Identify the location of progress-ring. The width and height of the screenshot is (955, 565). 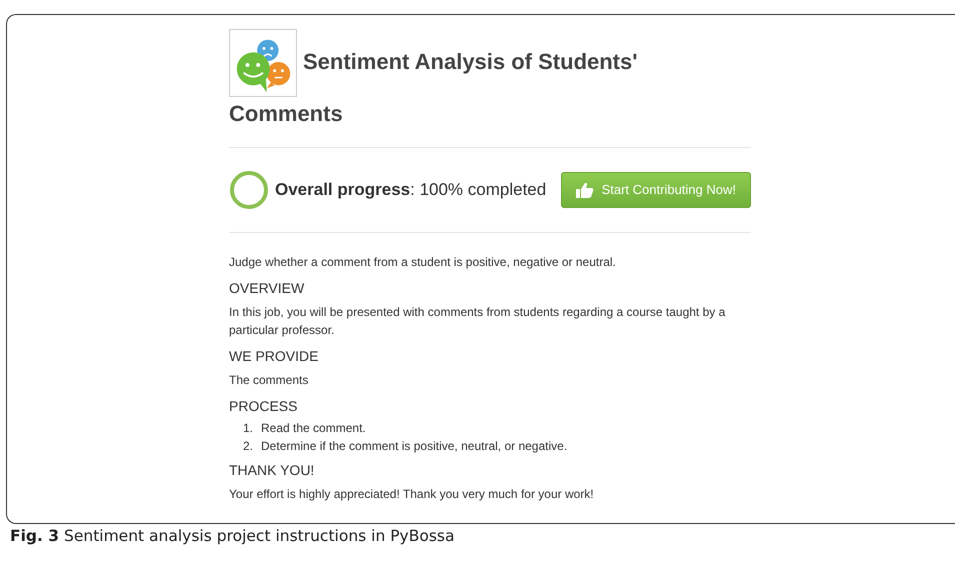
(249, 190).